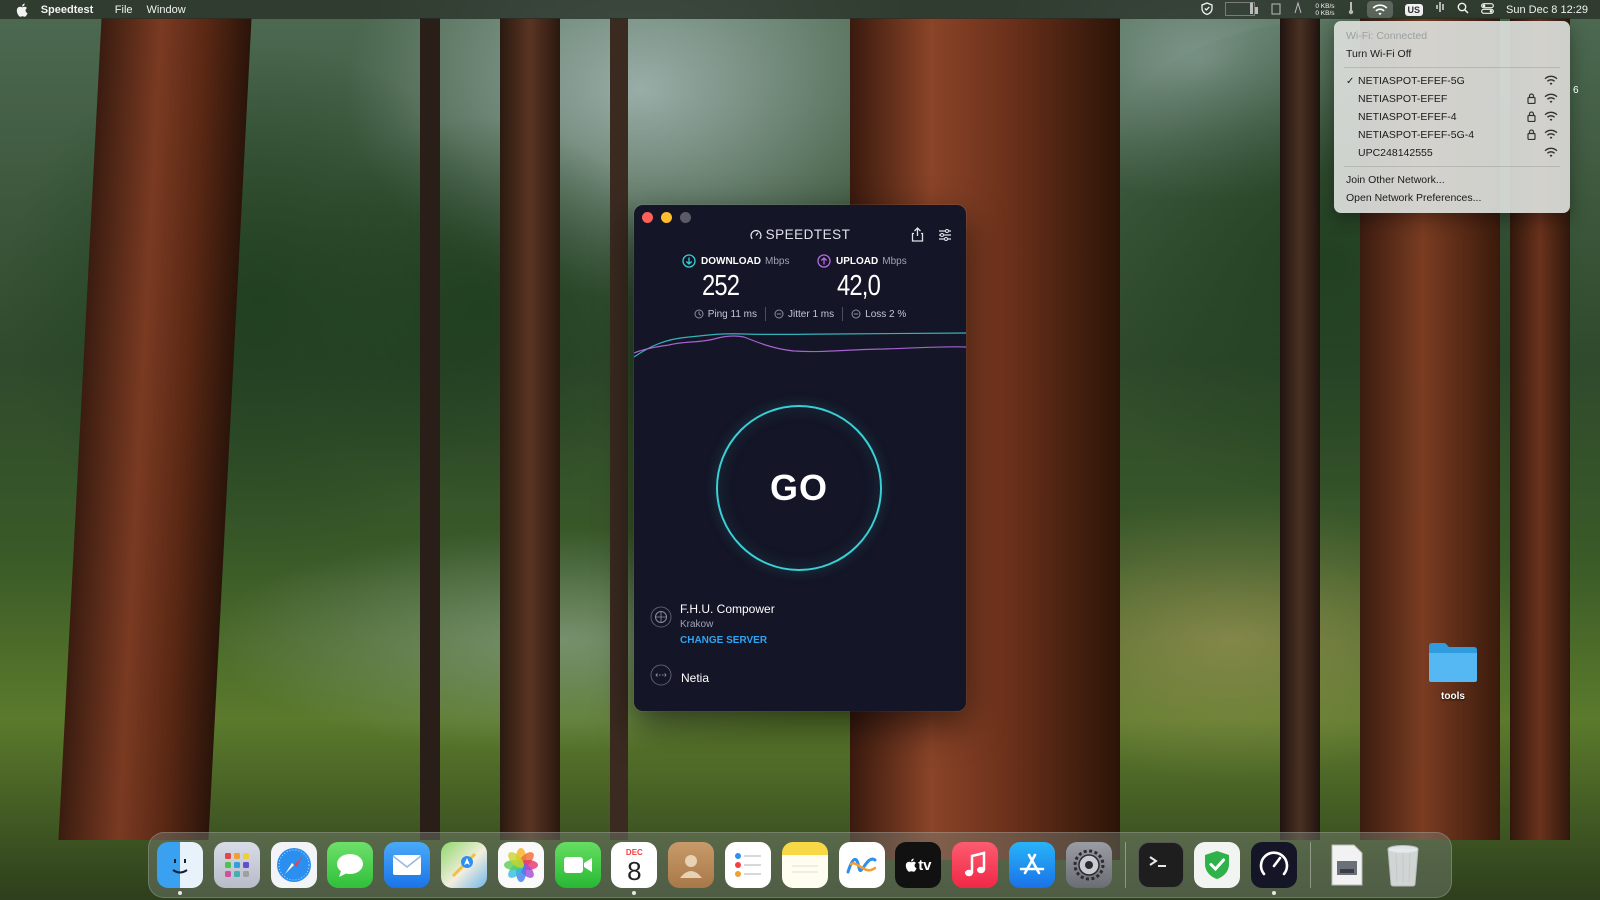 The height and width of the screenshot is (900, 1600). Describe the element at coordinates (918, 865) in the screenshot. I see `tv-icon: tv` at that location.